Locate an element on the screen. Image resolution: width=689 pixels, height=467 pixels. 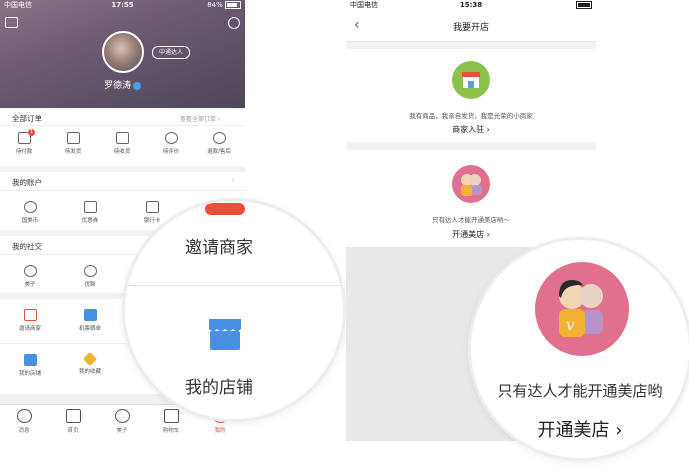
merchant-store-icon is located at coordinates (471, 80).